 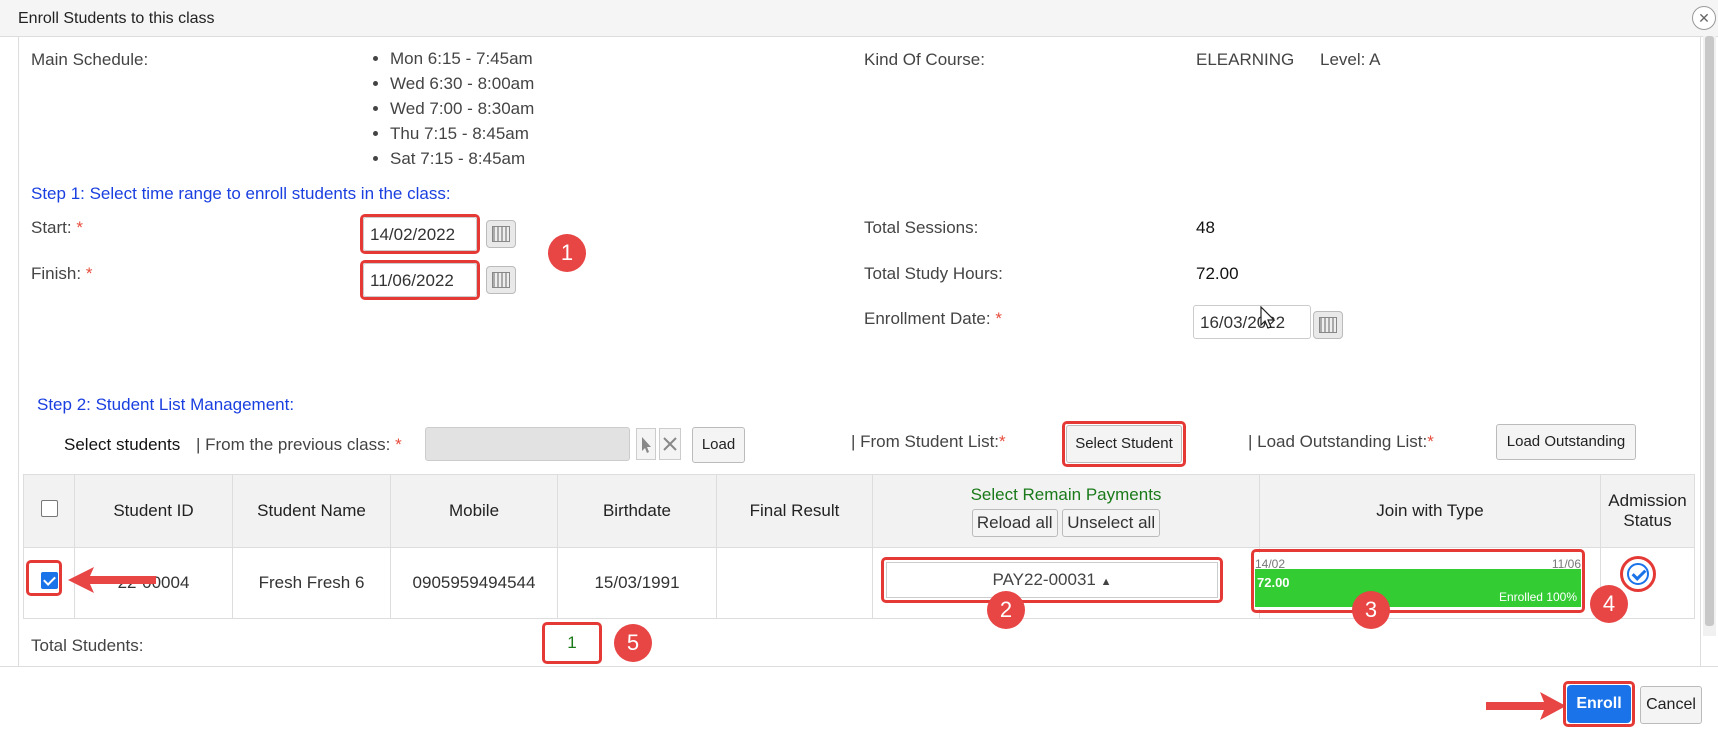 I want to click on callout-badge-2: 2, so click(x=1006, y=610).